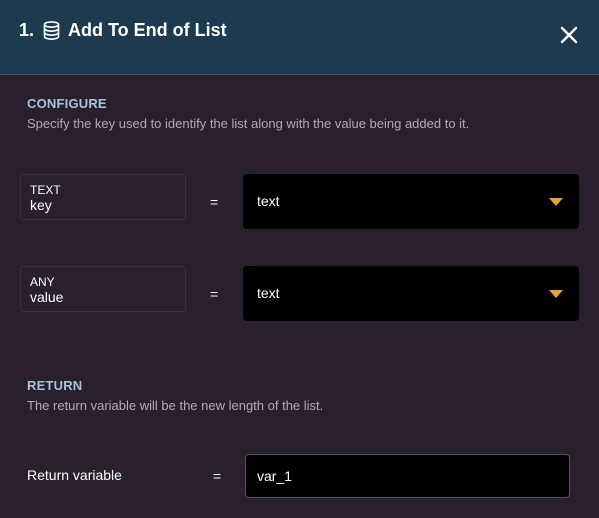  What do you see at coordinates (147, 30) in the screenshot?
I see `dialog-title: Add To End of List` at bounding box center [147, 30].